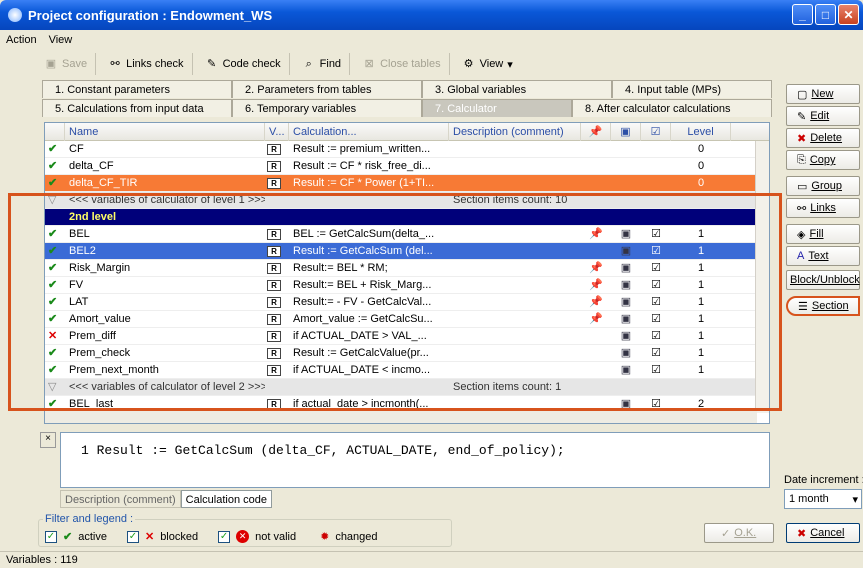 The width and height of the screenshot is (863, 568). I want to click on copy-icon: ⎘, so click(801, 159).